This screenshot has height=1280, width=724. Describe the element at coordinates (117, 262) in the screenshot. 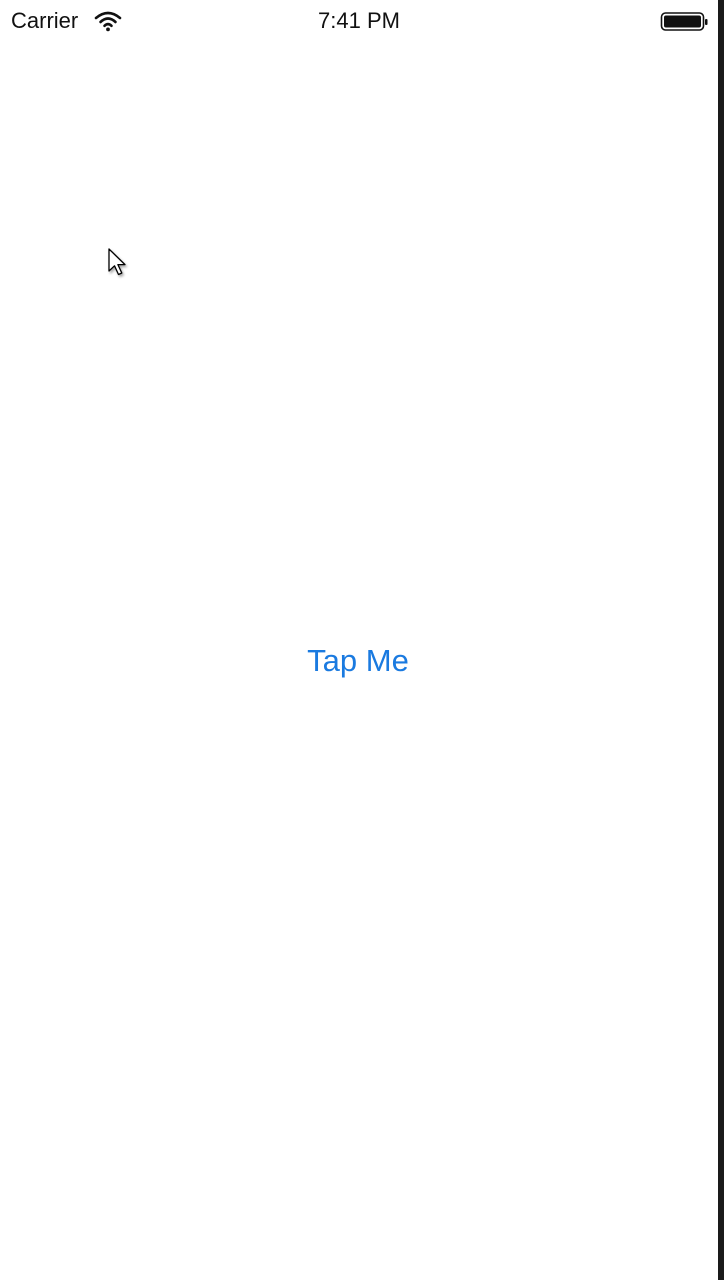

I see `cursor-icon` at that location.